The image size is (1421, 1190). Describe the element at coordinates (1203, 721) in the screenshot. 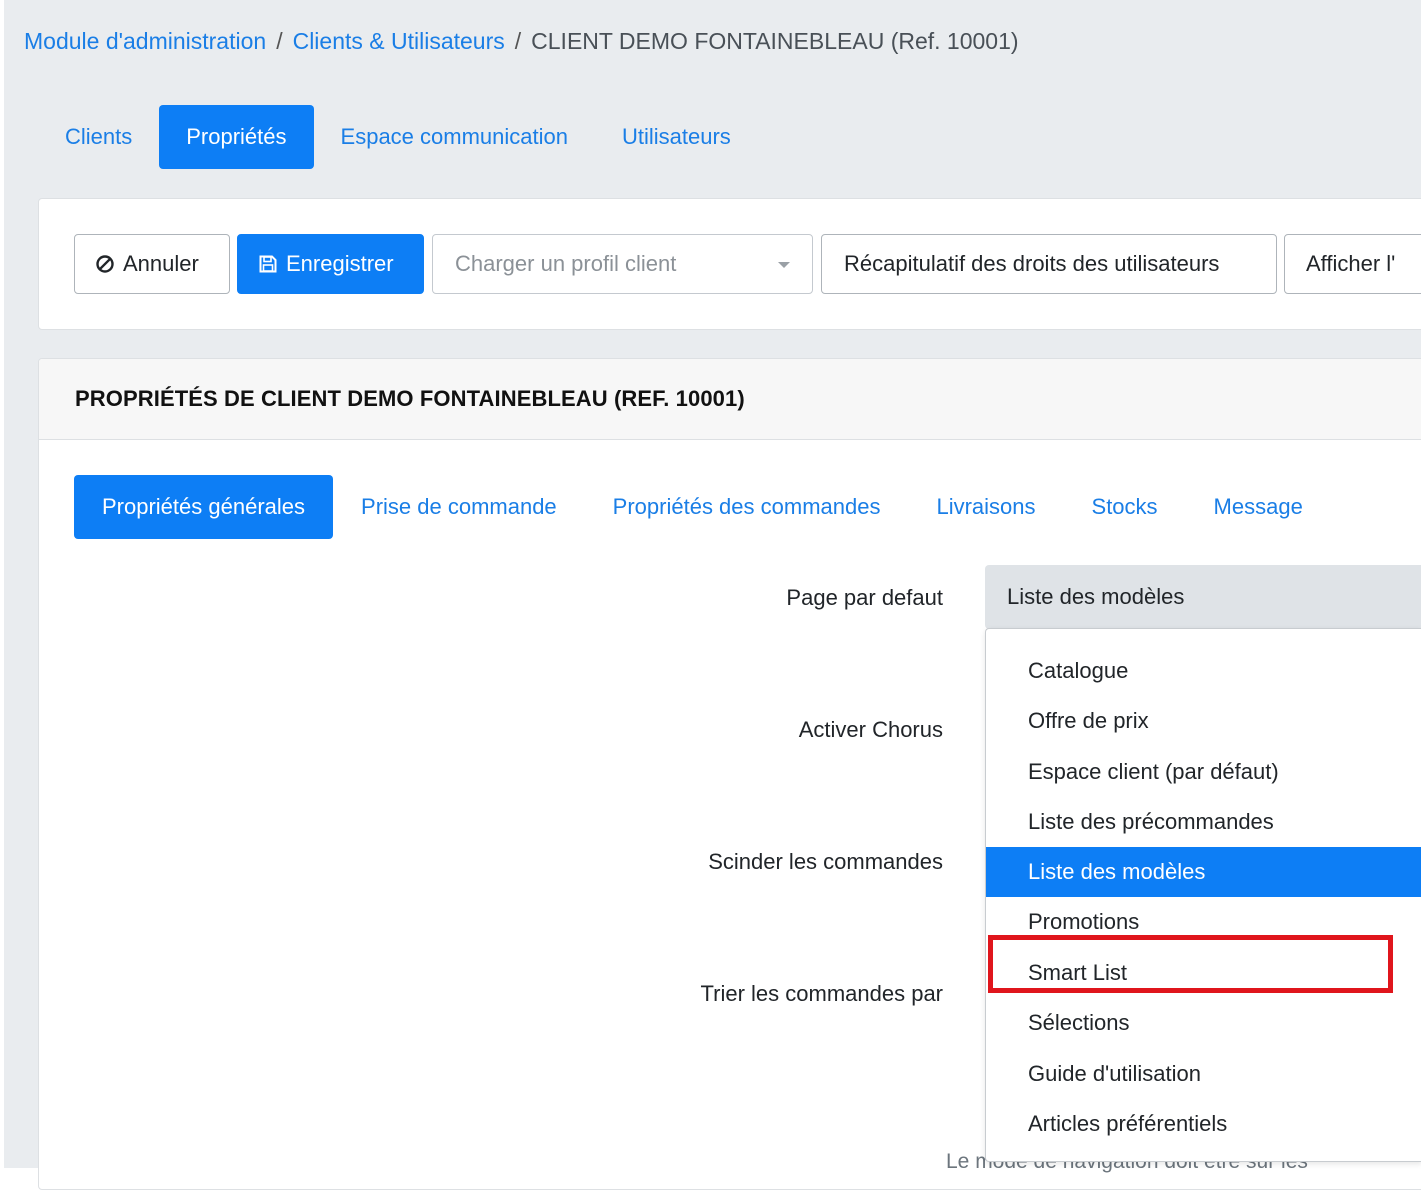

I see `dropdown-option-offre-de-prix: Offre de prix` at that location.